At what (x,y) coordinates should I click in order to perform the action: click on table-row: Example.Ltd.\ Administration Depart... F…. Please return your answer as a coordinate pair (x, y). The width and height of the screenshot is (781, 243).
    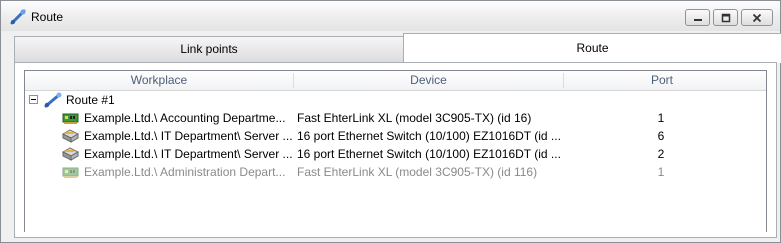
    Looking at the image, I should click on (395, 172).